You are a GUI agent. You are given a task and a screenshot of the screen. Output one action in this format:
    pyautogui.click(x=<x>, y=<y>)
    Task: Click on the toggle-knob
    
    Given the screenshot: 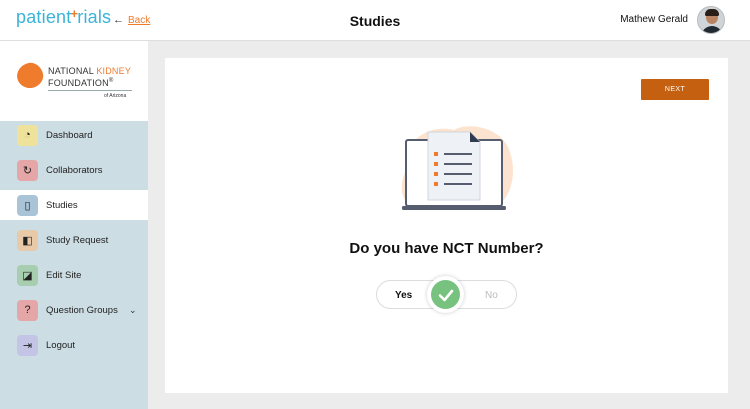 What is the action you would take?
    pyautogui.click(x=445, y=294)
    